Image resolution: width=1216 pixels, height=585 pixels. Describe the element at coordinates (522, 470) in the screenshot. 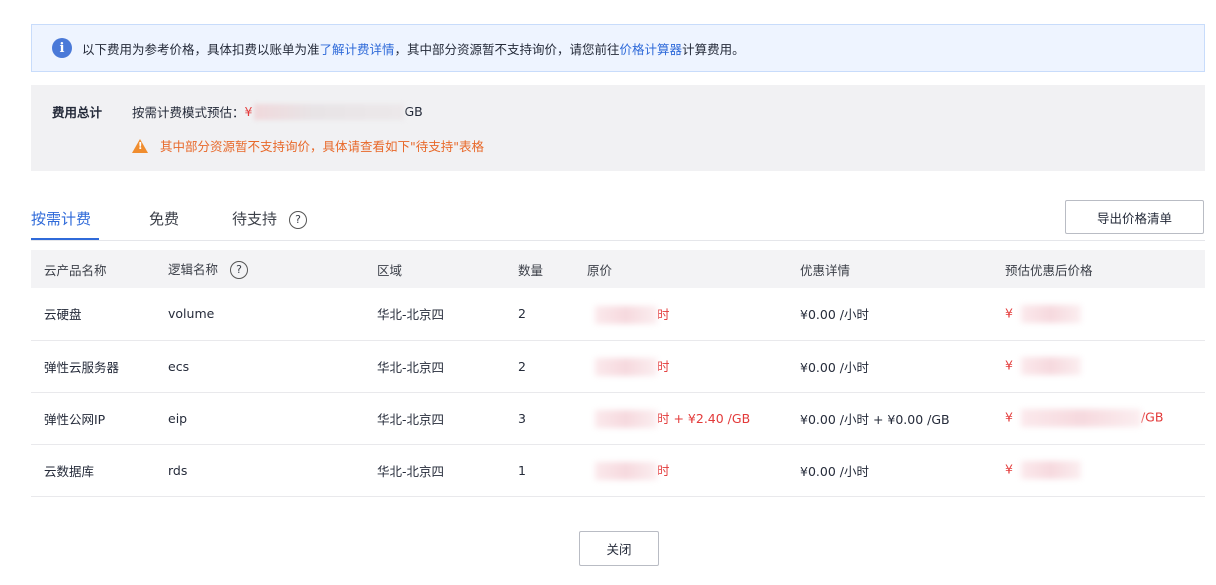

I see `cell-qty: 1` at that location.